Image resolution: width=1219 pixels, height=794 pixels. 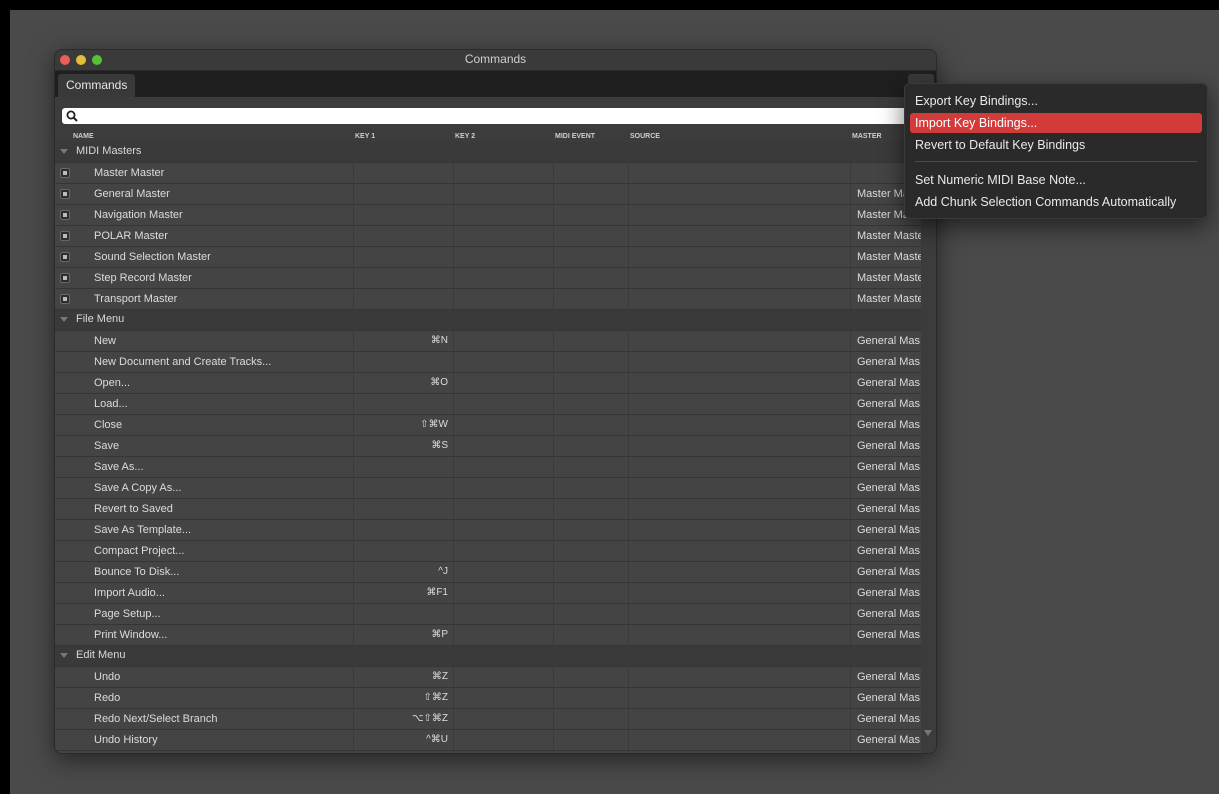 What do you see at coordinates (403, 719) in the screenshot?
I see `key1-cell: ⌥⇧⌘Z` at bounding box center [403, 719].